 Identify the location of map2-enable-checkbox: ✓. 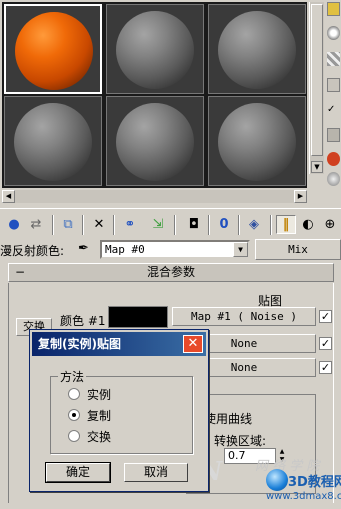
(325, 343).